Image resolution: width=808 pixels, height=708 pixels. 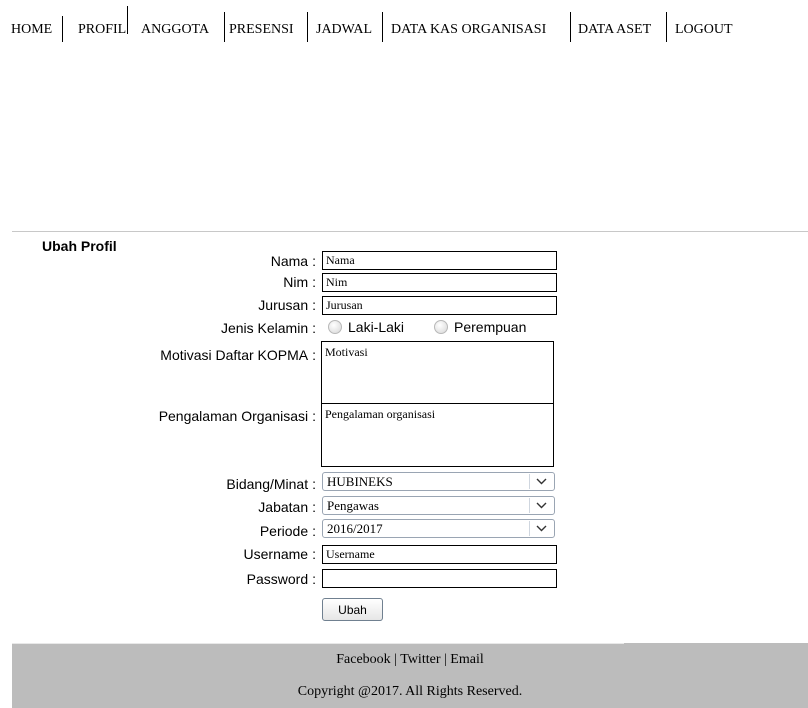 I want to click on motivasi-textarea: Motivasi, so click(x=437, y=373).